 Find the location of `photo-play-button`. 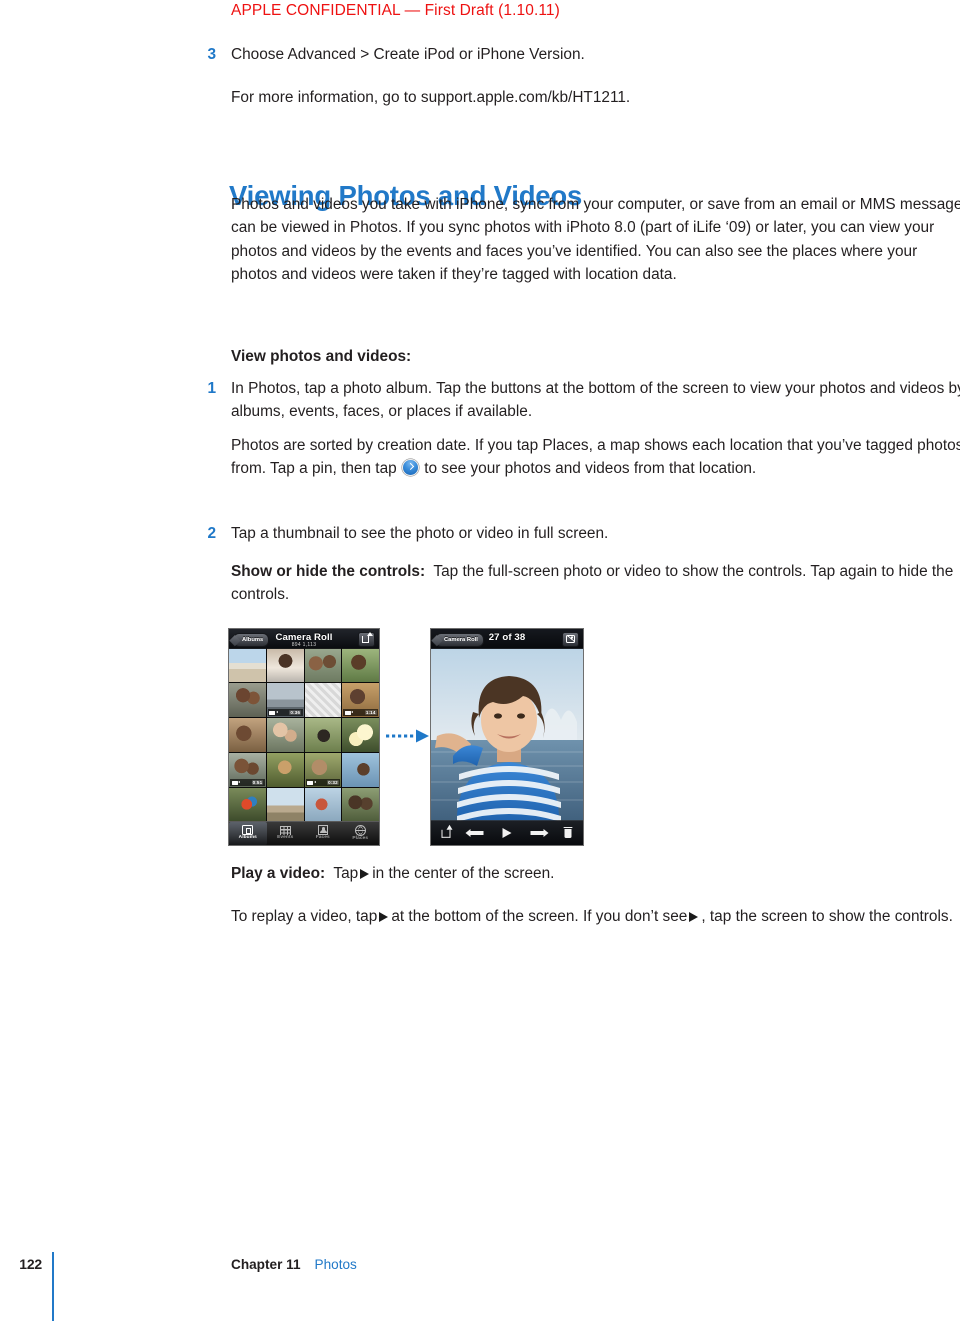

photo-play-button is located at coordinates (507, 833).